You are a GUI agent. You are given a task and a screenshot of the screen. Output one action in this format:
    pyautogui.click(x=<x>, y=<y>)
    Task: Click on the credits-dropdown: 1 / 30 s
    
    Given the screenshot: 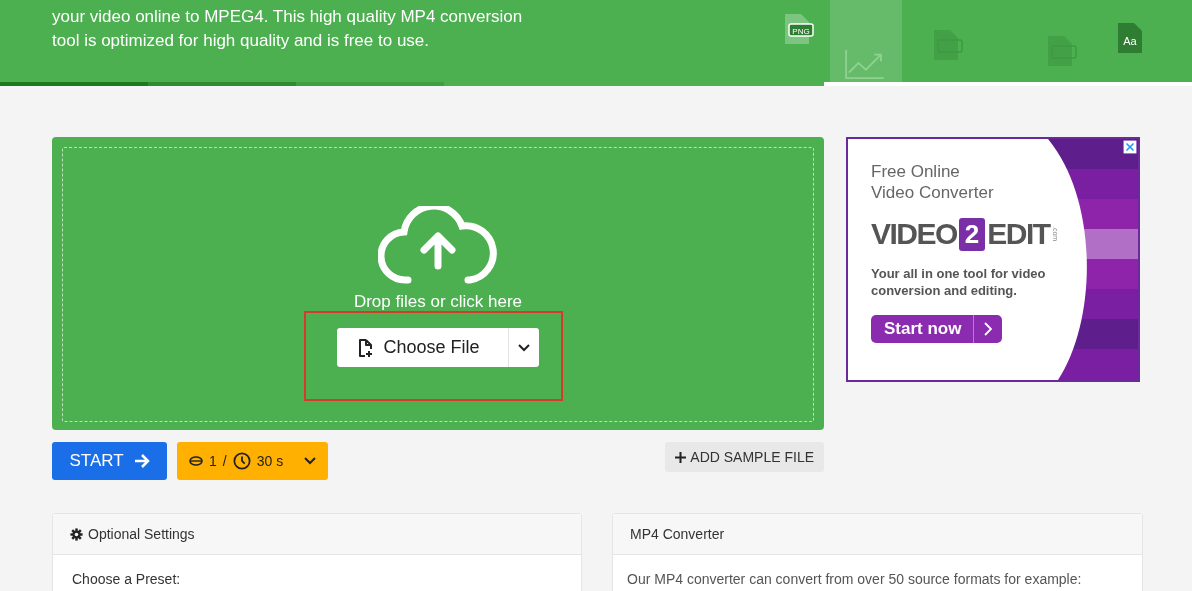 What is the action you would take?
    pyautogui.click(x=252, y=461)
    